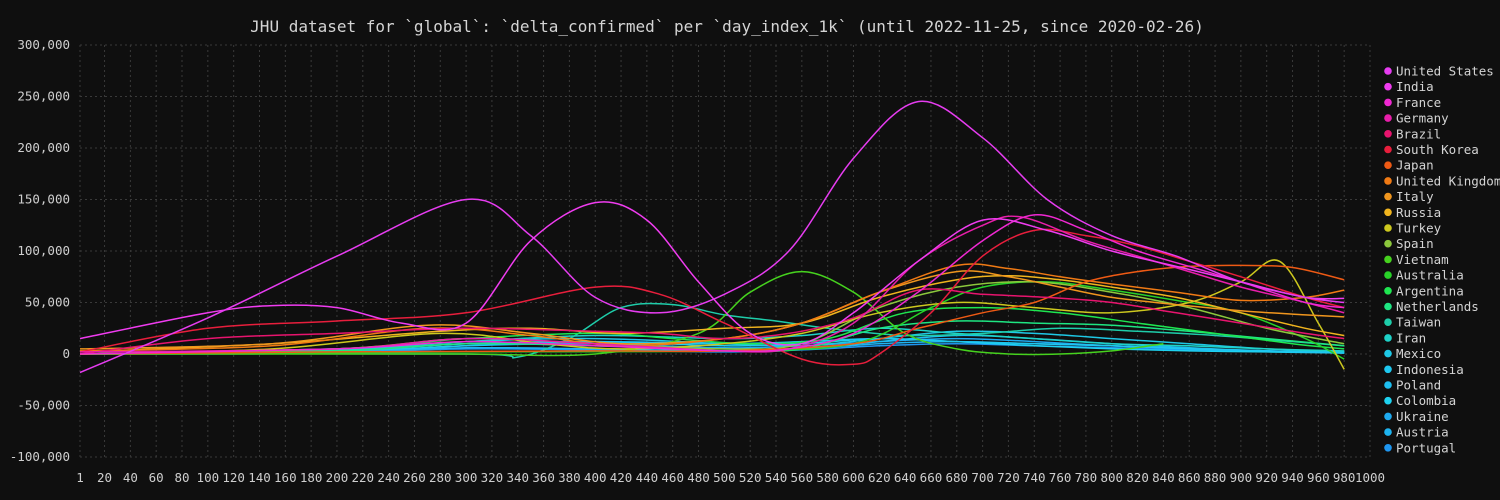 The height and width of the screenshot is (500, 1500). I want to click on x-tick-label: 540, so click(776, 477).